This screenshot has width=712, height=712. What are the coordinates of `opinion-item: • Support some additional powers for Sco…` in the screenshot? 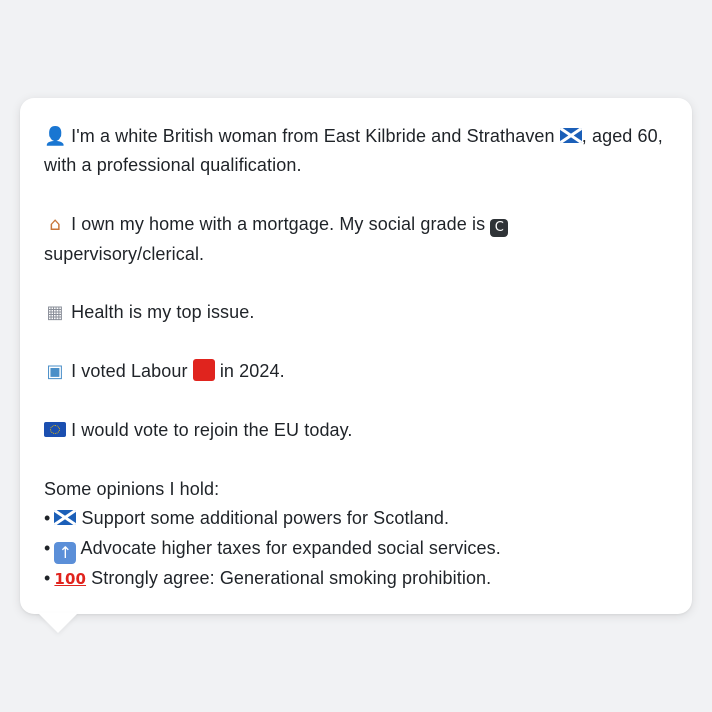 It's located at (356, 518).